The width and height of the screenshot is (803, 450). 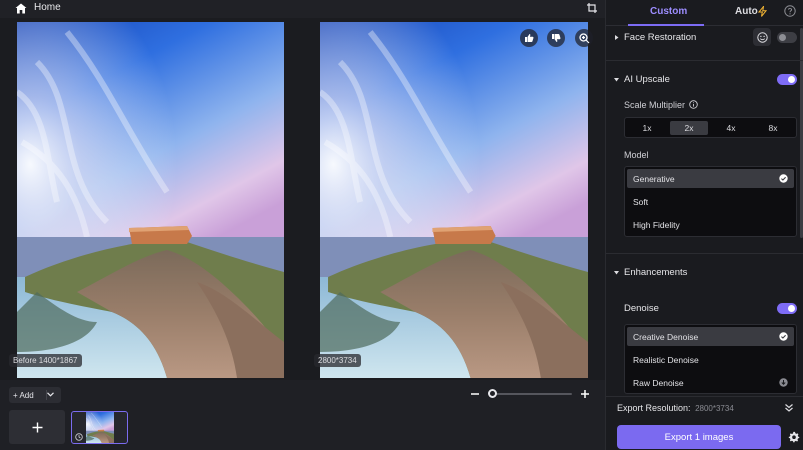 What do you see at coordinates (585, 394) in the screenshot?
I see `zoom-in-icon` at bounding box center [585, 394].